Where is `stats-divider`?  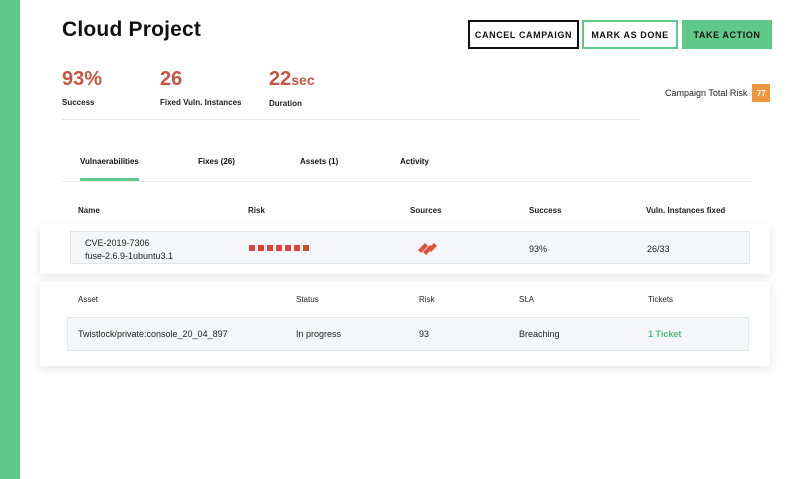 stats-divider is located at coordinates (351, 119).